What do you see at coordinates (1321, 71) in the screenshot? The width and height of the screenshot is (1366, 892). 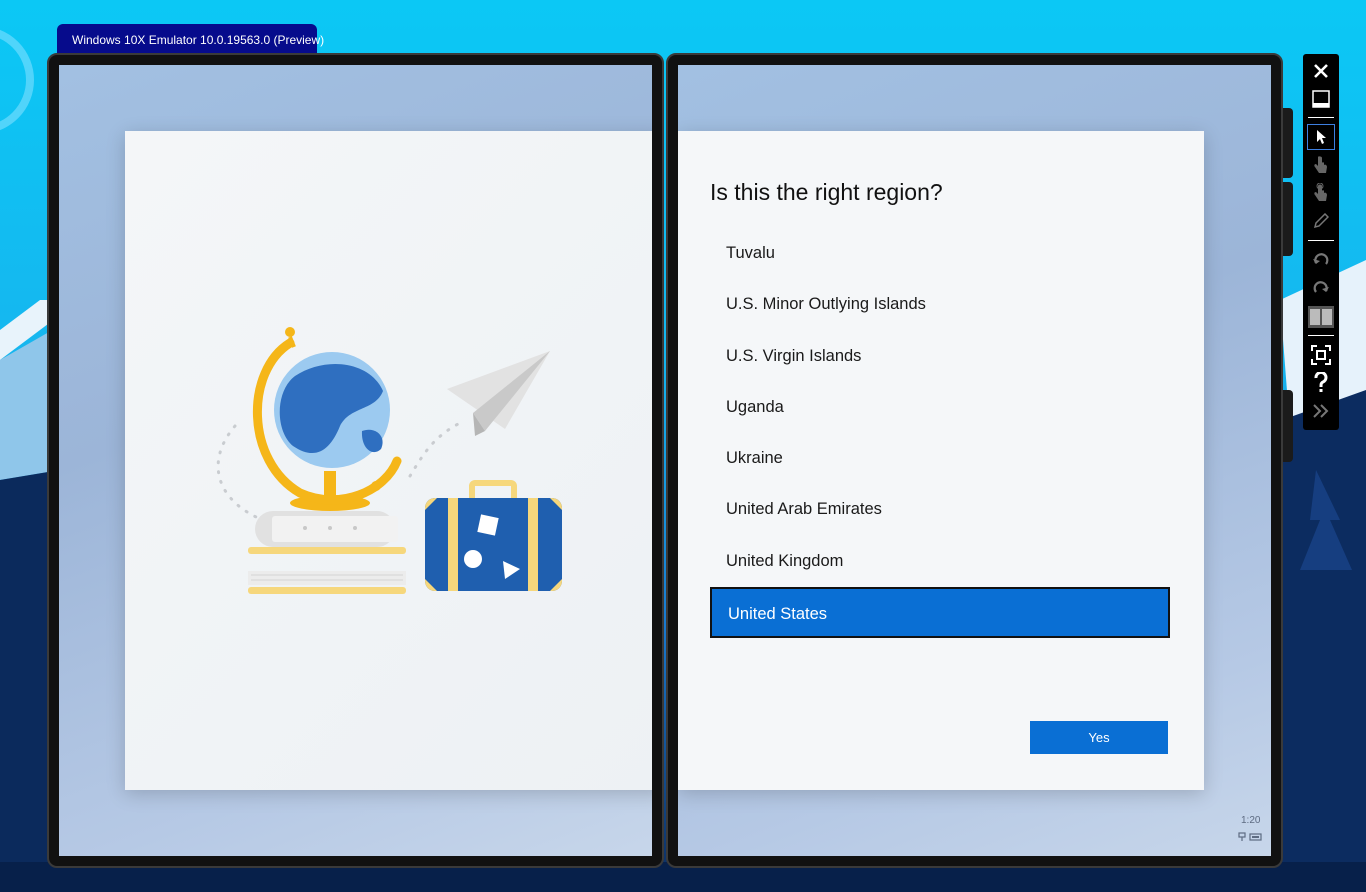 I see `close-icon` at bounding box center [1321, 71].